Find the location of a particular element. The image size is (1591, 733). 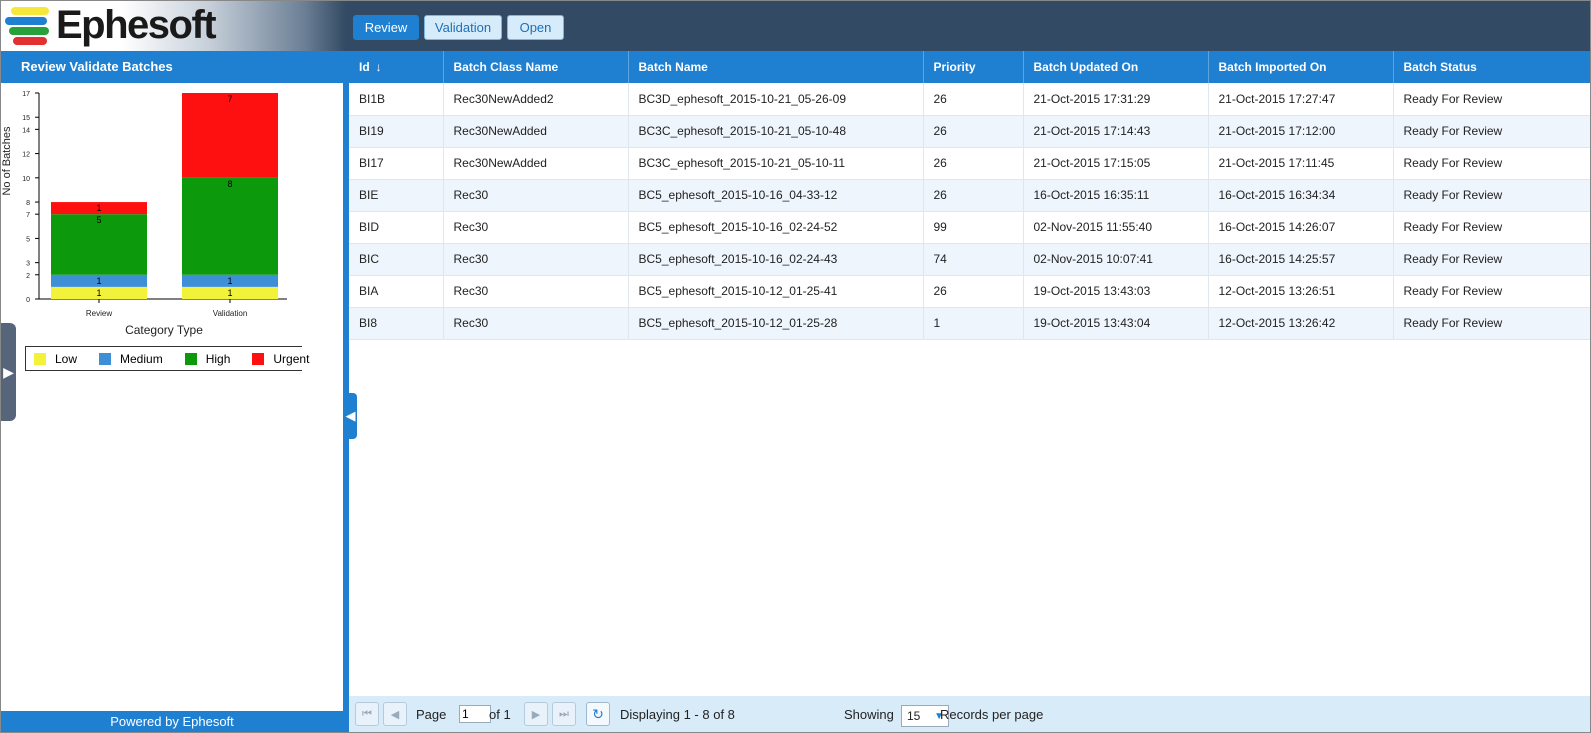

cell-batch-imported-on: 21-Oct-2015 17:27:47 is located at coordinates (1301, 99).